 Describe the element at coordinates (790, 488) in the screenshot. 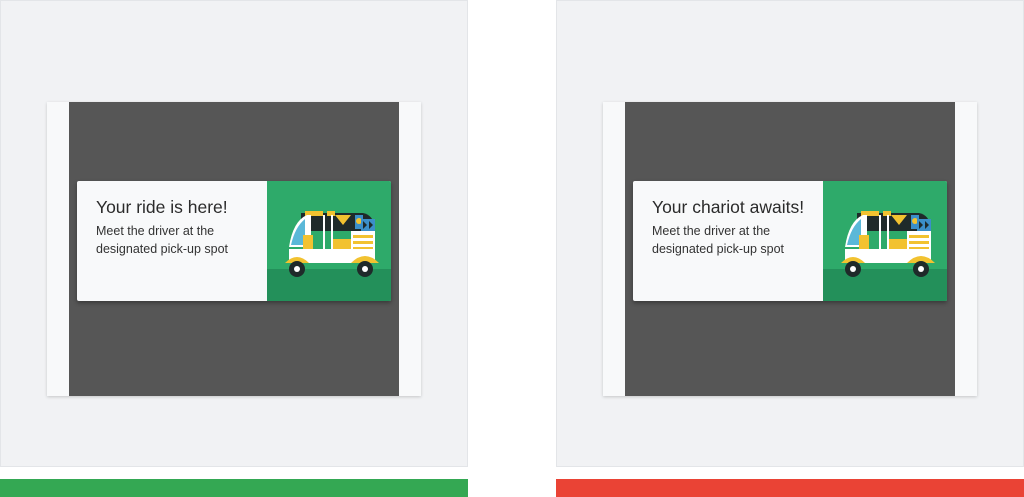

I see `bad-indicator-bar` at that location.